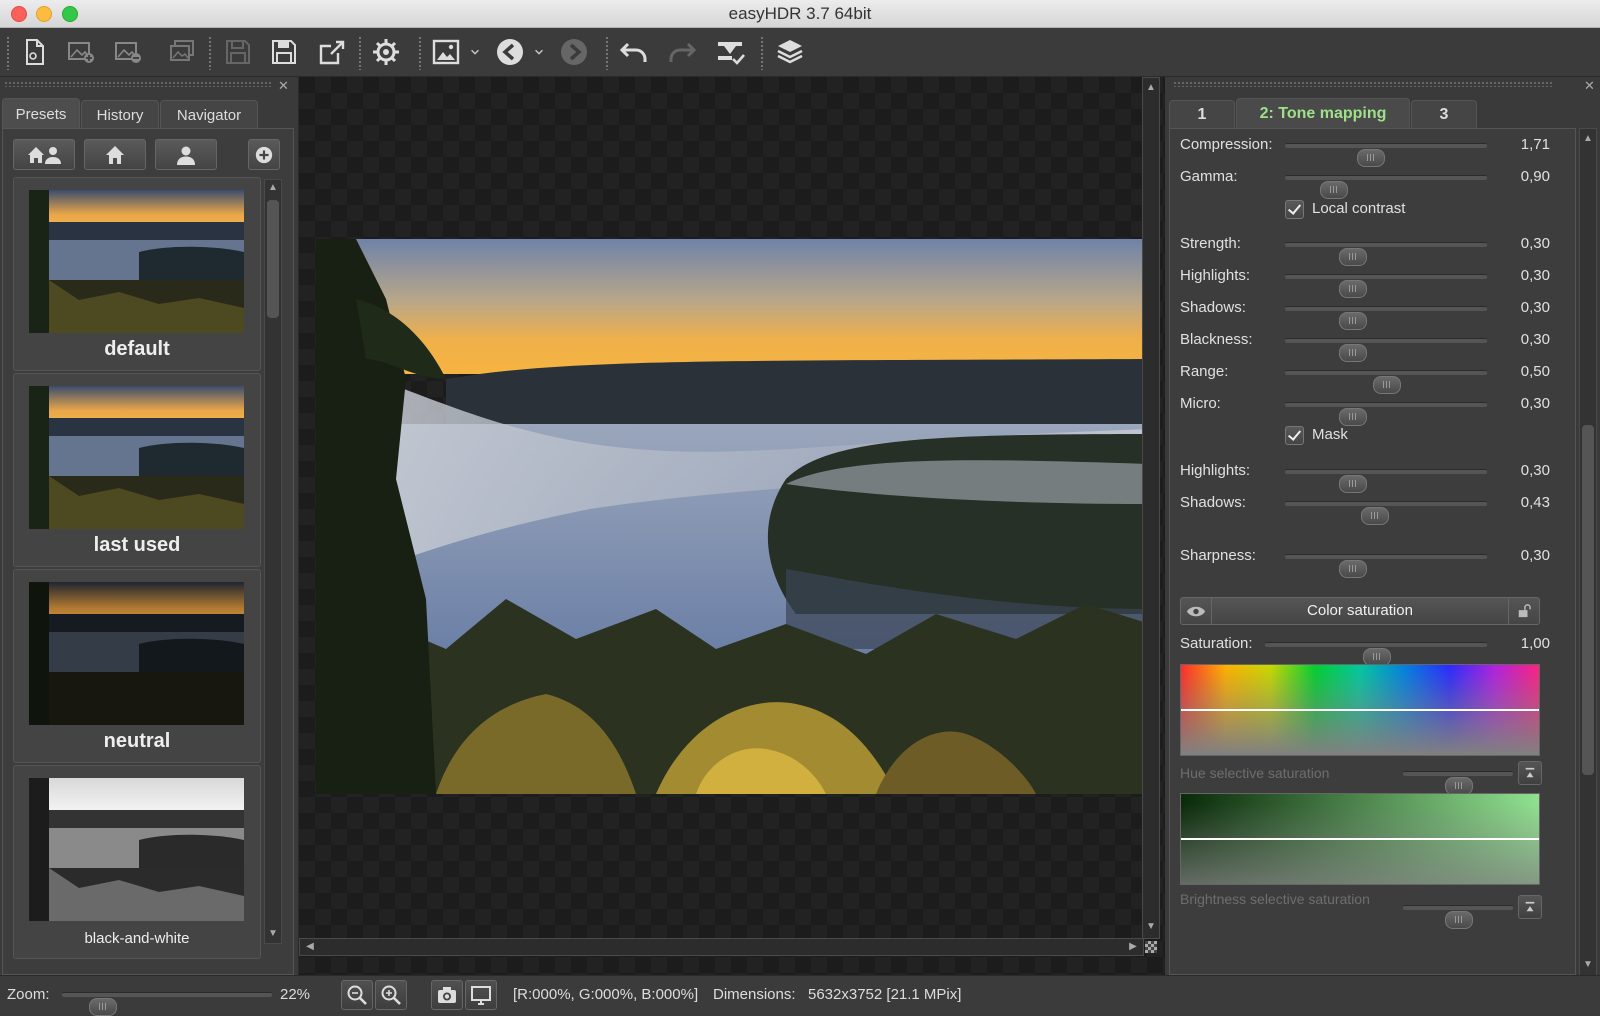 This screenshot has height=1016, width=1600. Describe the element at coordinates (273, 561) in the screenshot. I see `presets-scrollbar: ▲ ▼` at that location.